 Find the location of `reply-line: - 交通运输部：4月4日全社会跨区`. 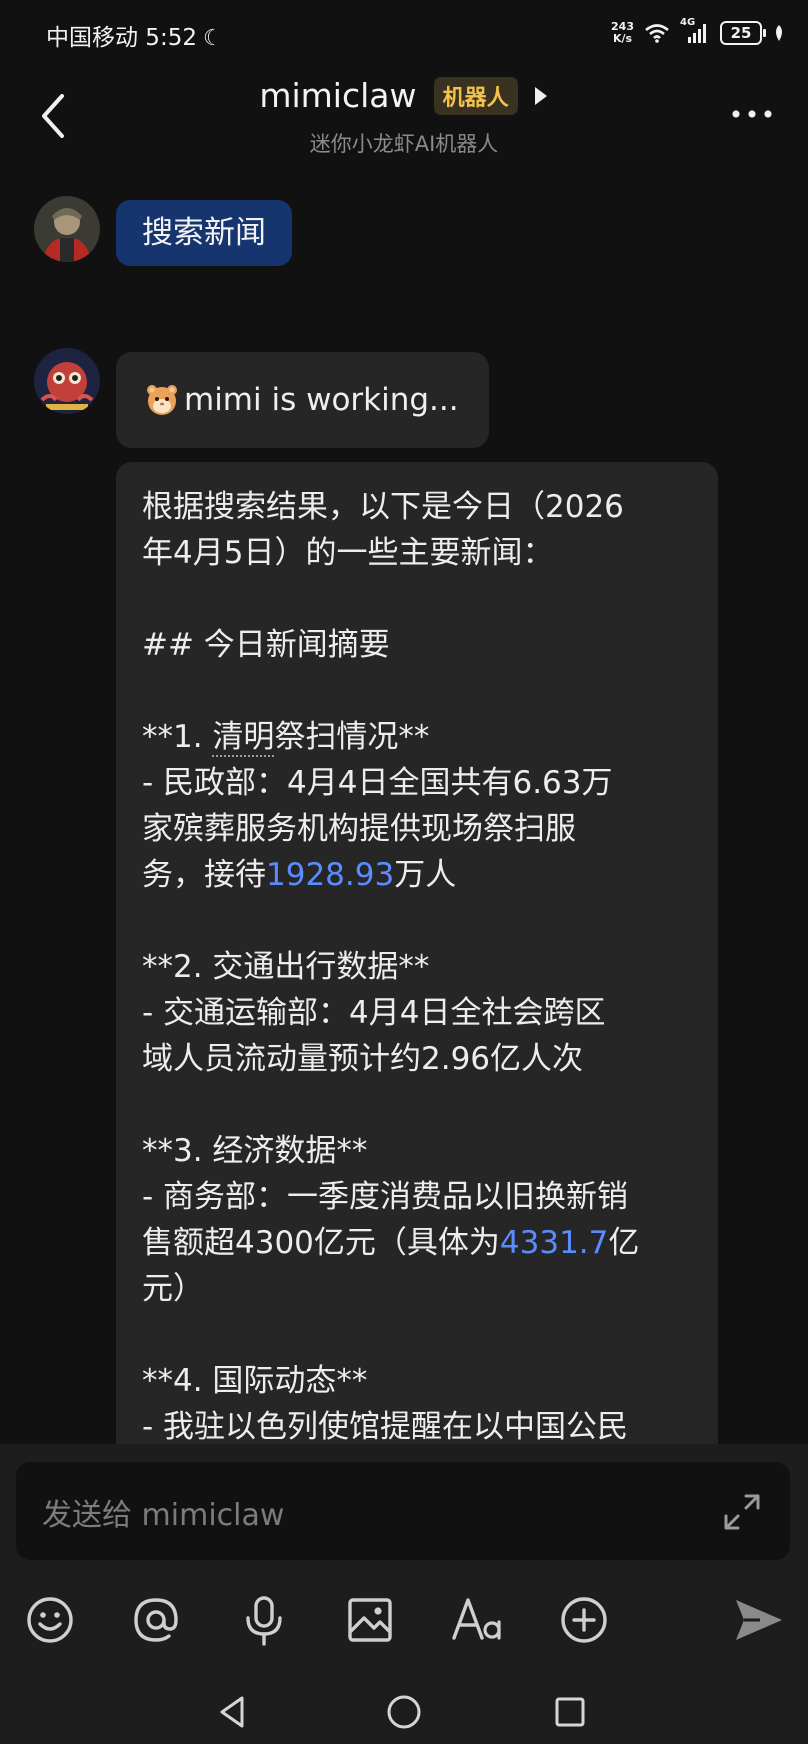

reply-line: - 交通运输部：4月4日全社会跨区 is located at coordinates (374, 1013).